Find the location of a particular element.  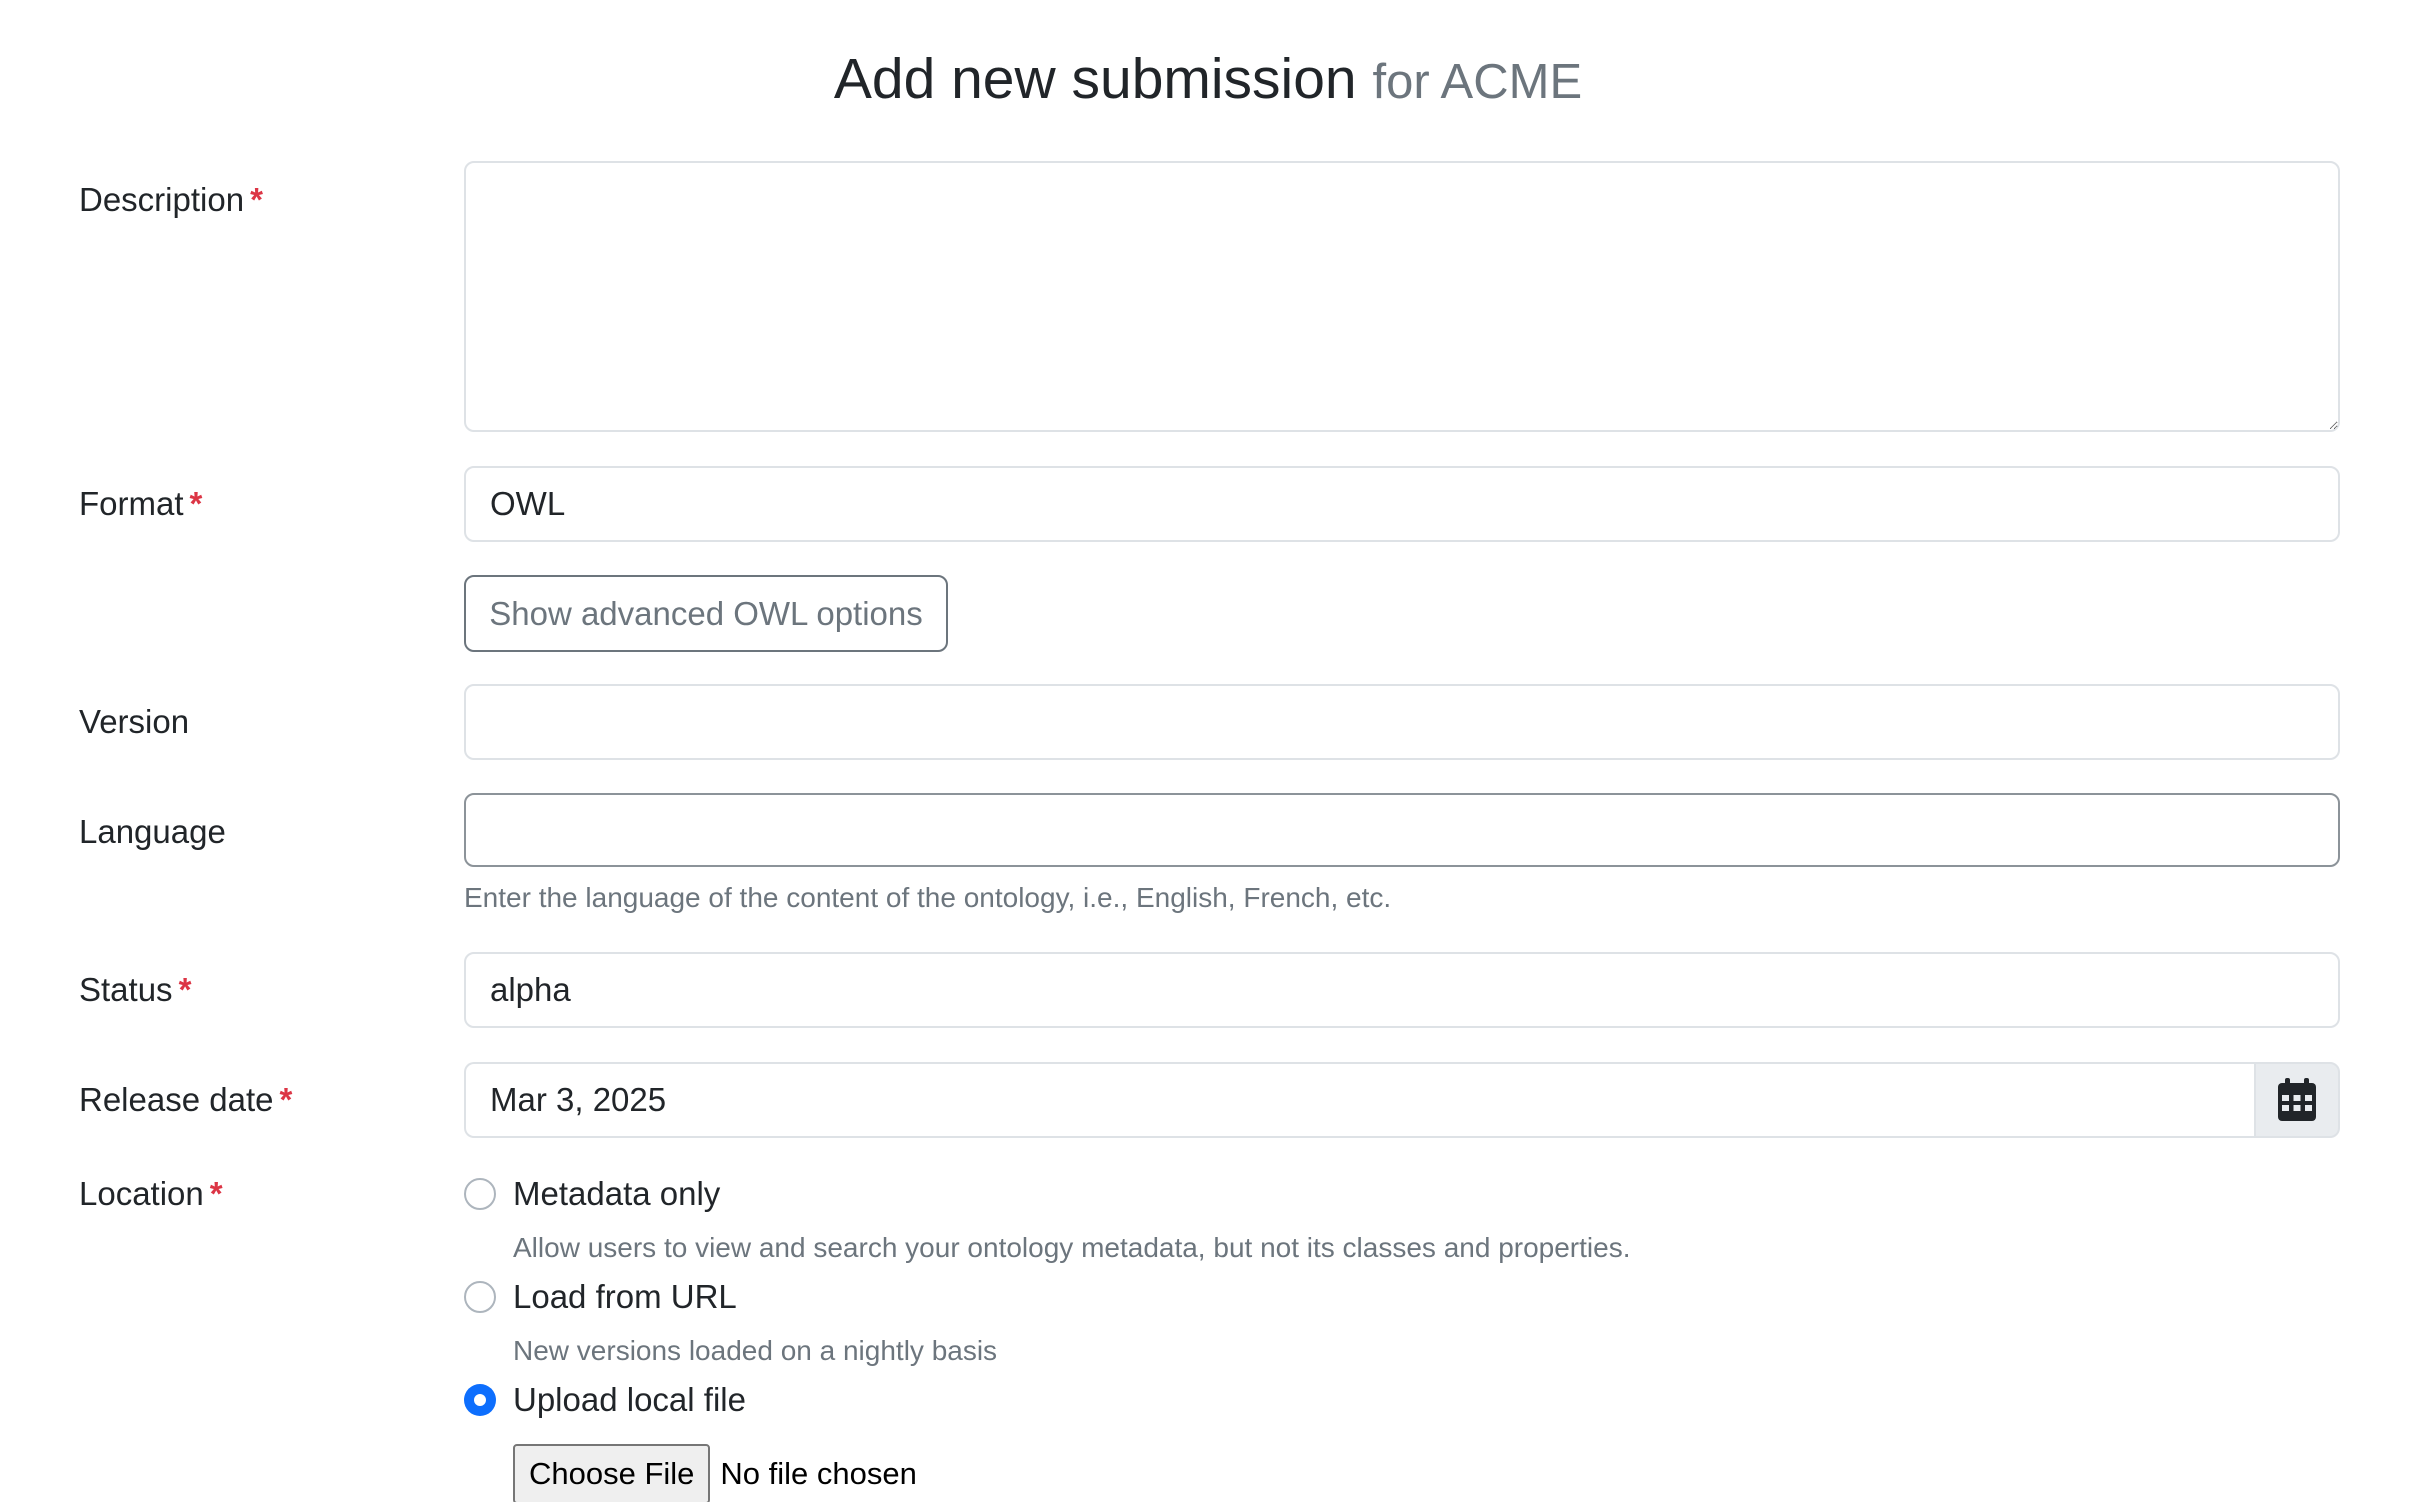

description-label-text: Description is located at coordinates (162, 199).